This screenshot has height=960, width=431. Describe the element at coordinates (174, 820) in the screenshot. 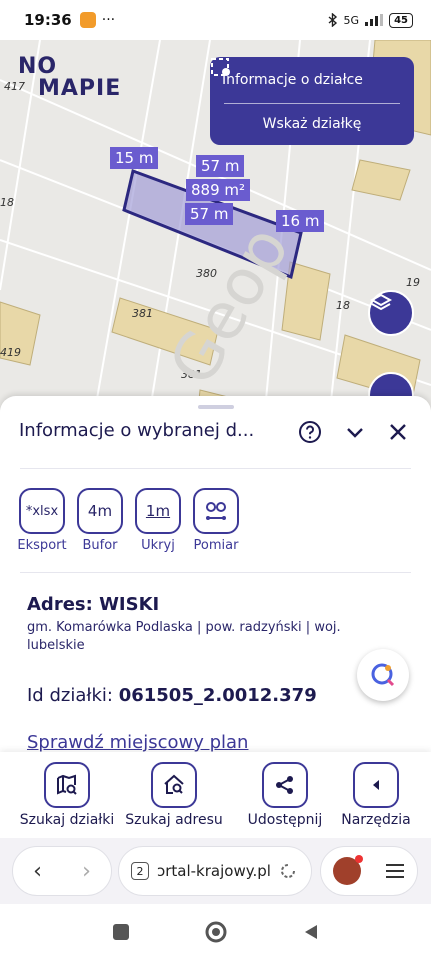

I see `nav-search-address-label: Szukaj adresu` at that location.